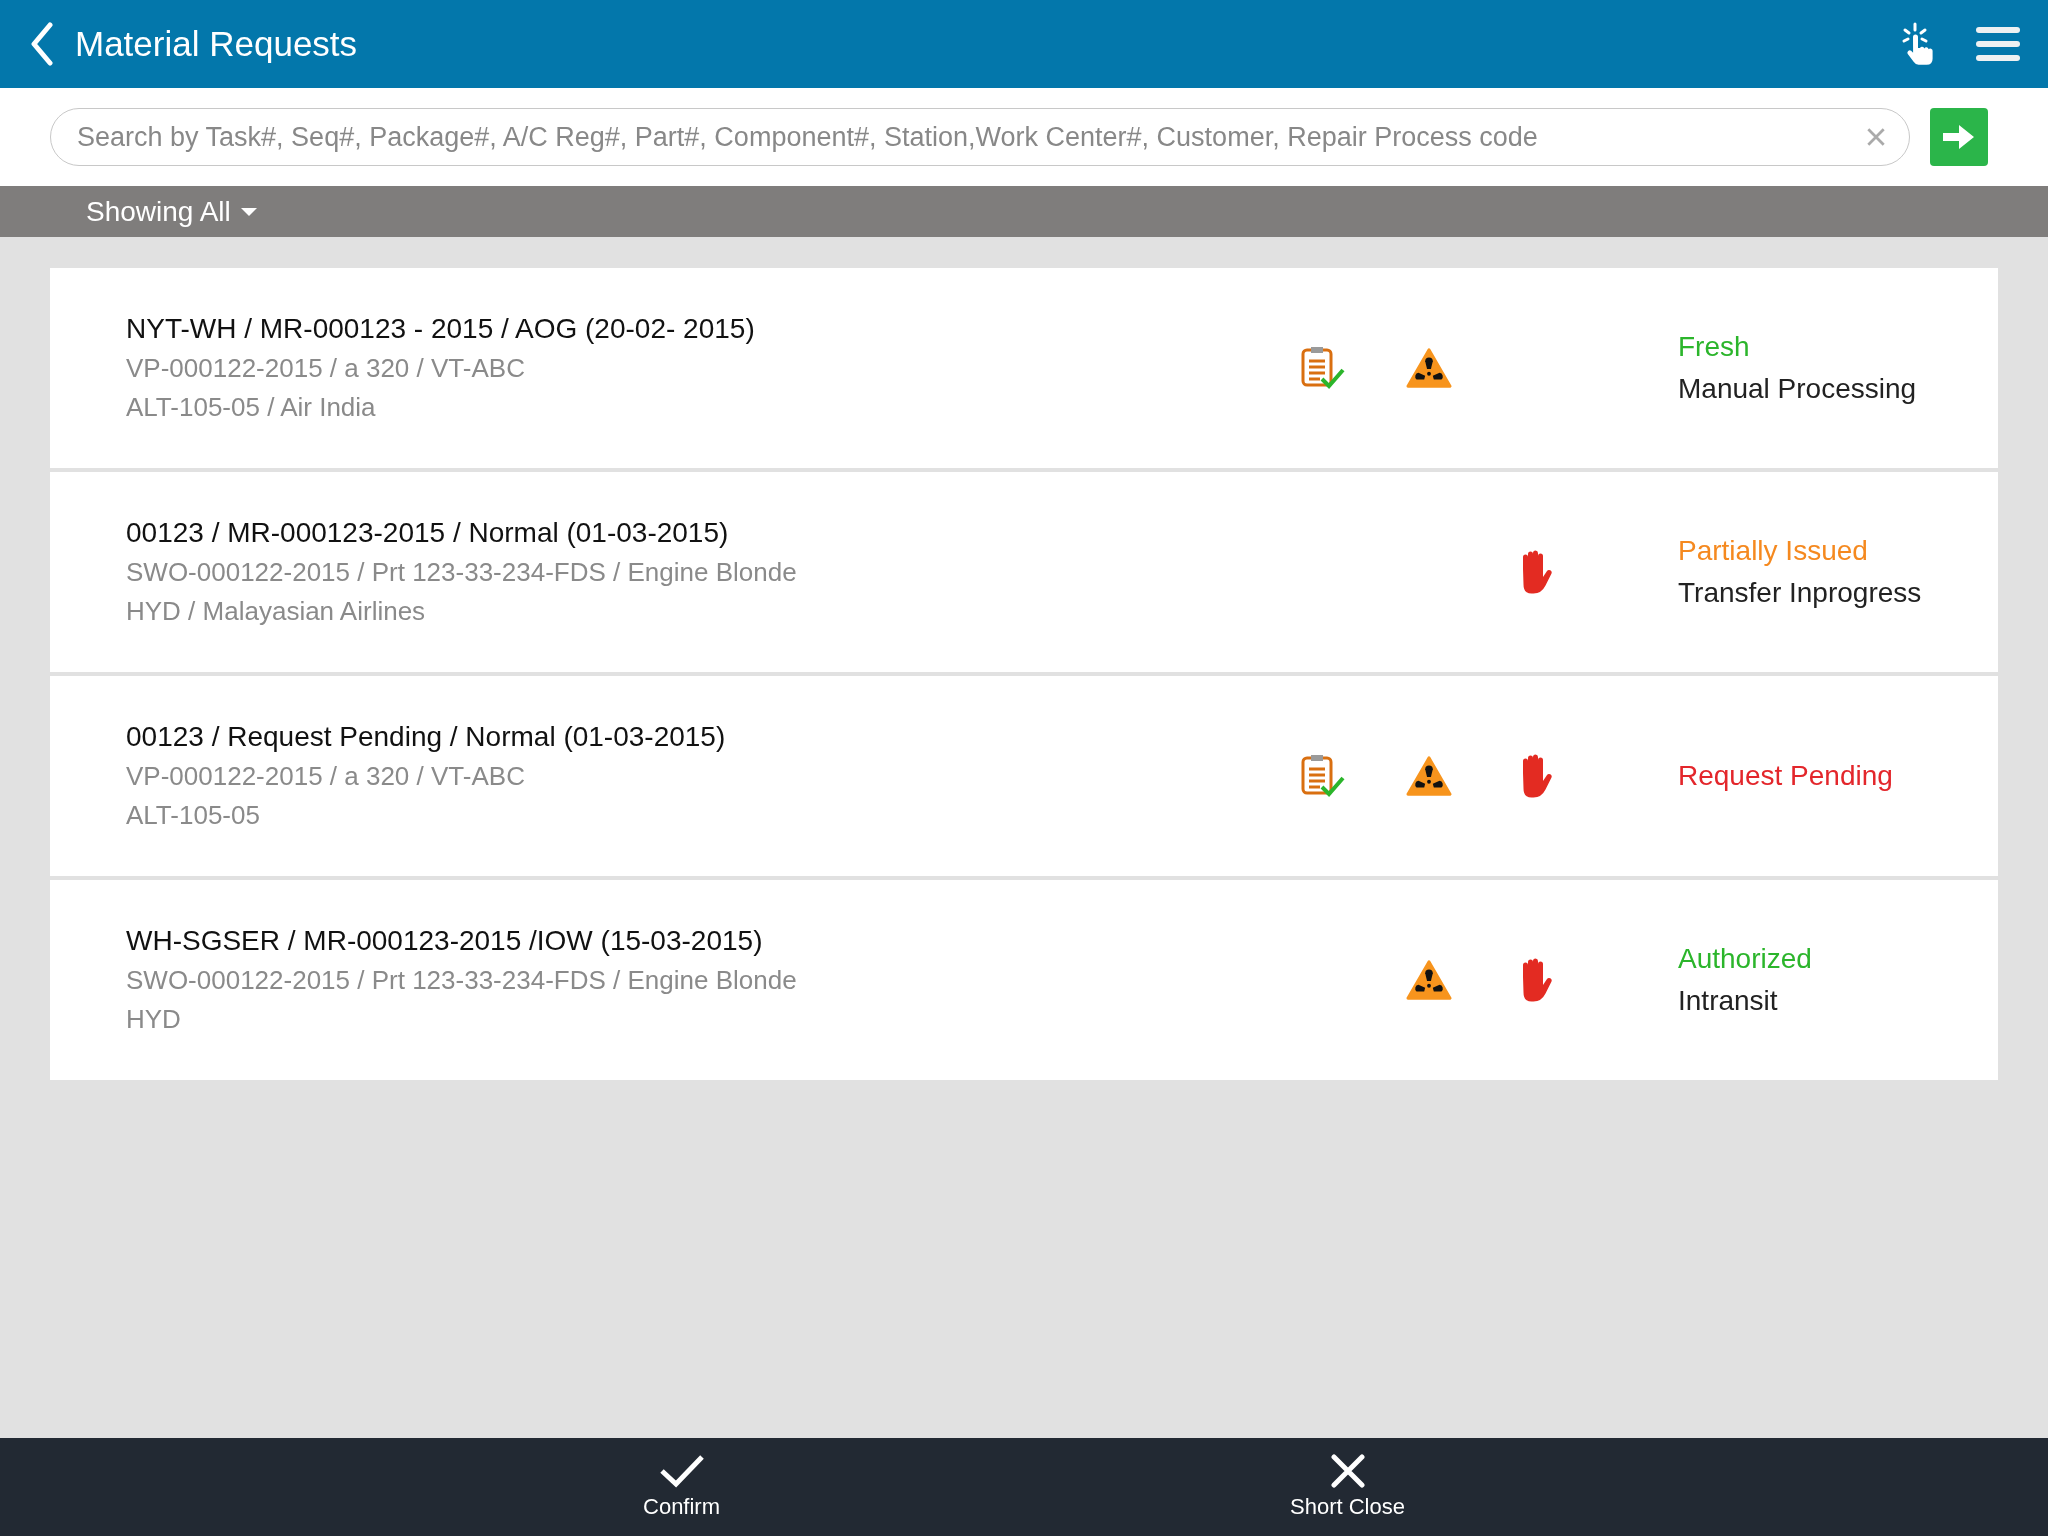 Image resolution: width=2048 pixels, height=1536 pixels. What do you see at coordinates (248, 211) in the screenshot?
I see `caret-down-icon` at bounding box center [248, 211].